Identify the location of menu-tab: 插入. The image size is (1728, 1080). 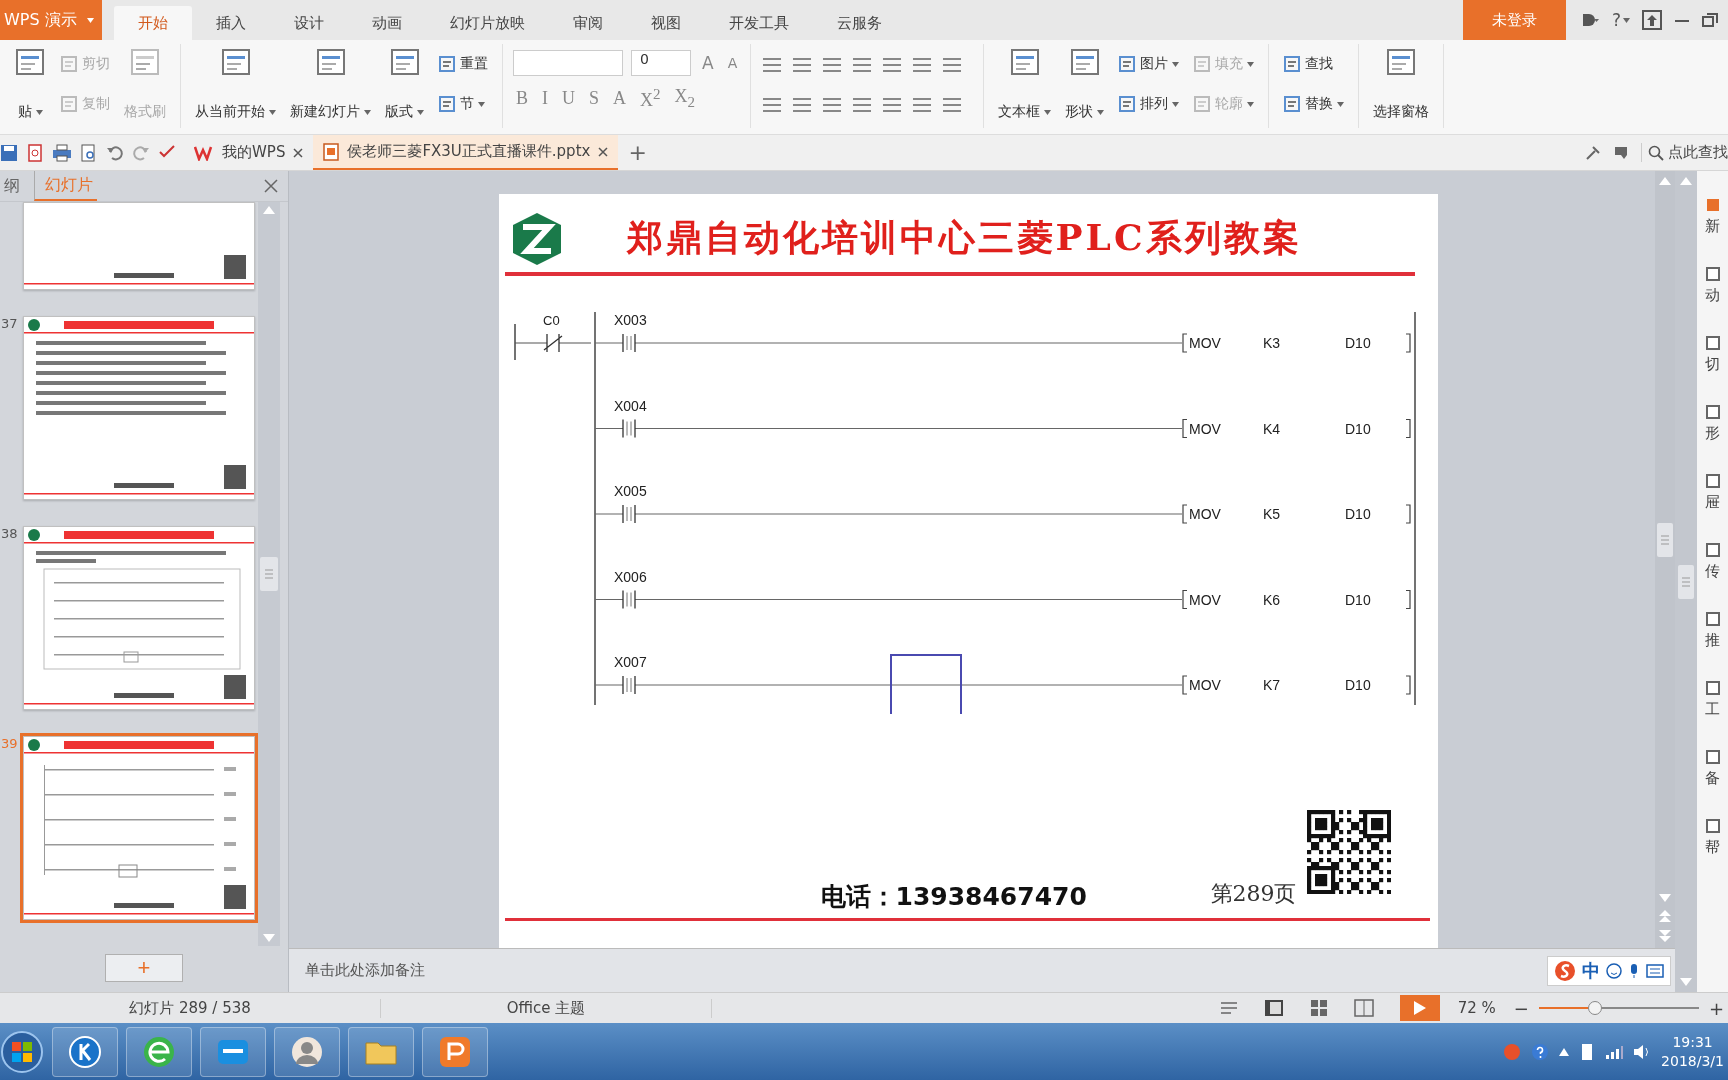
(230, 23).